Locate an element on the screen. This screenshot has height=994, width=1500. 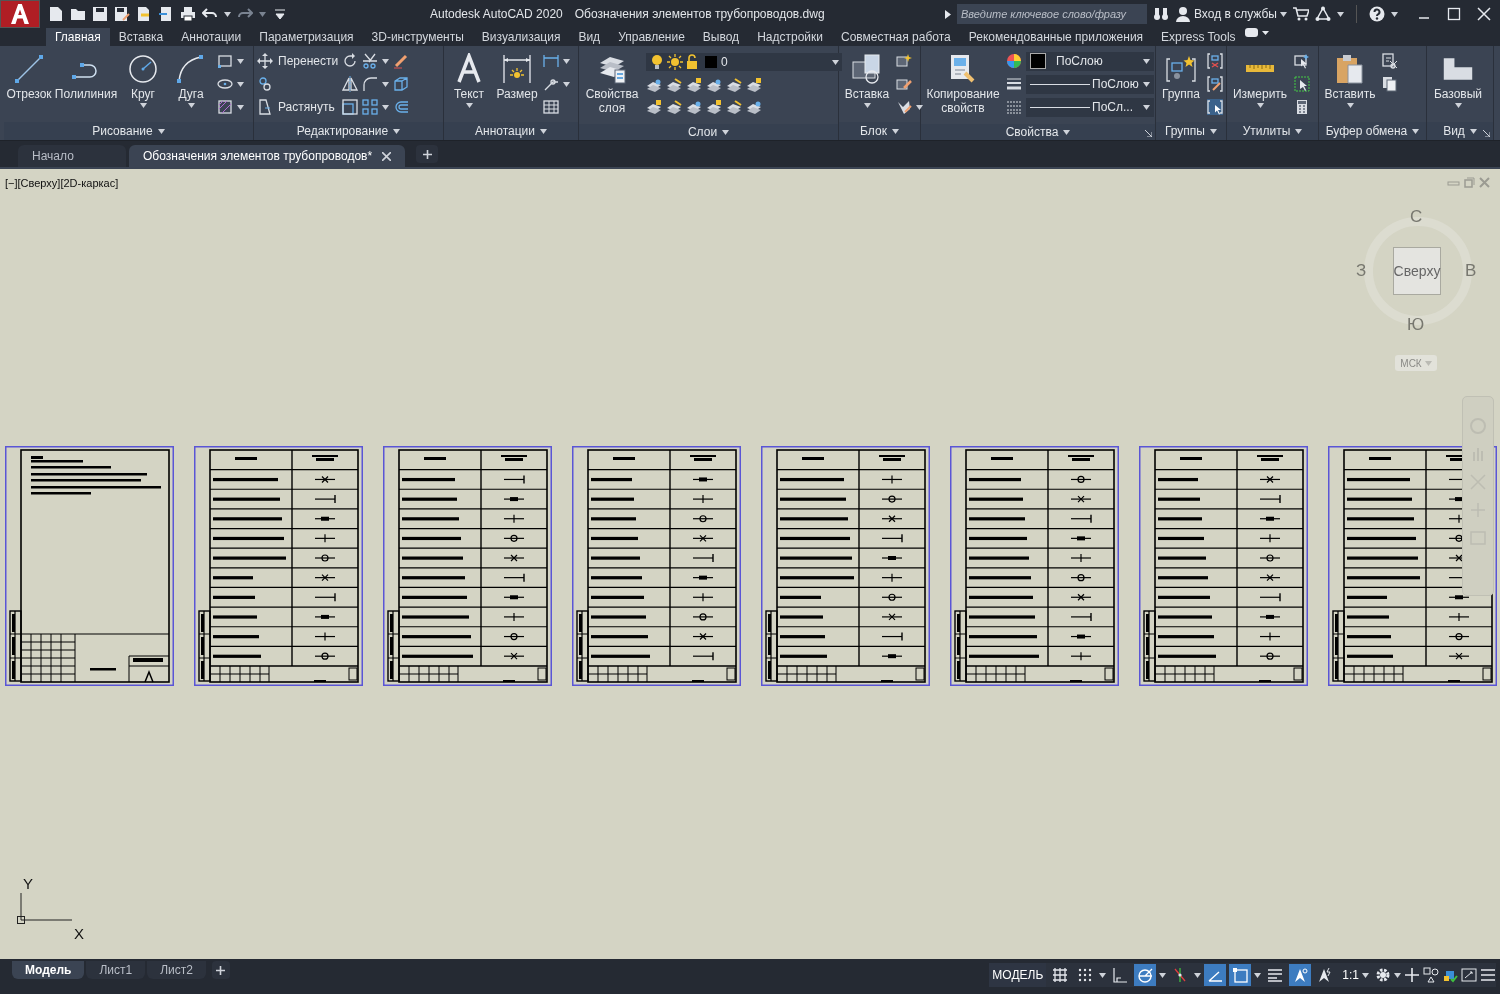
cut-icon is located at coordinates (1390, 61).